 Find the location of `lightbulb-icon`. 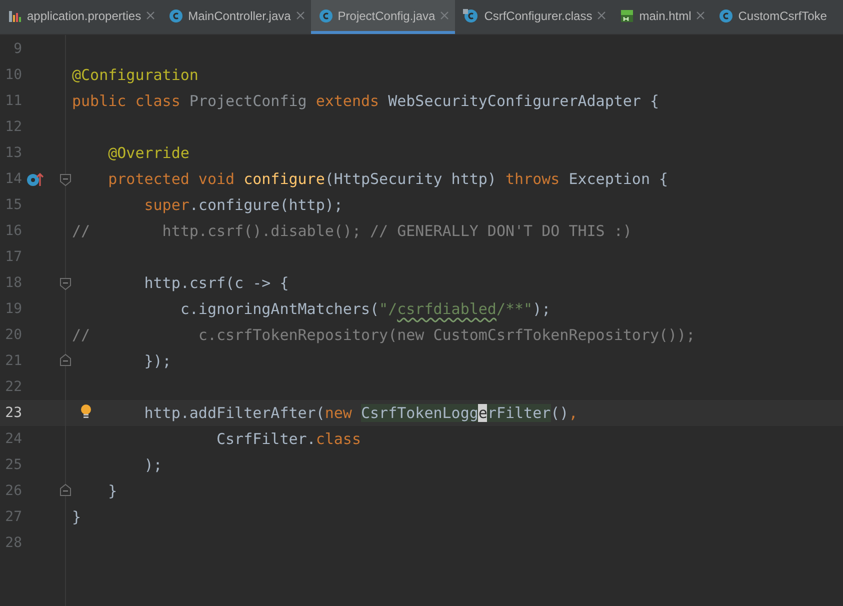

lightbulb-icon is located at coordinates (86, 411).